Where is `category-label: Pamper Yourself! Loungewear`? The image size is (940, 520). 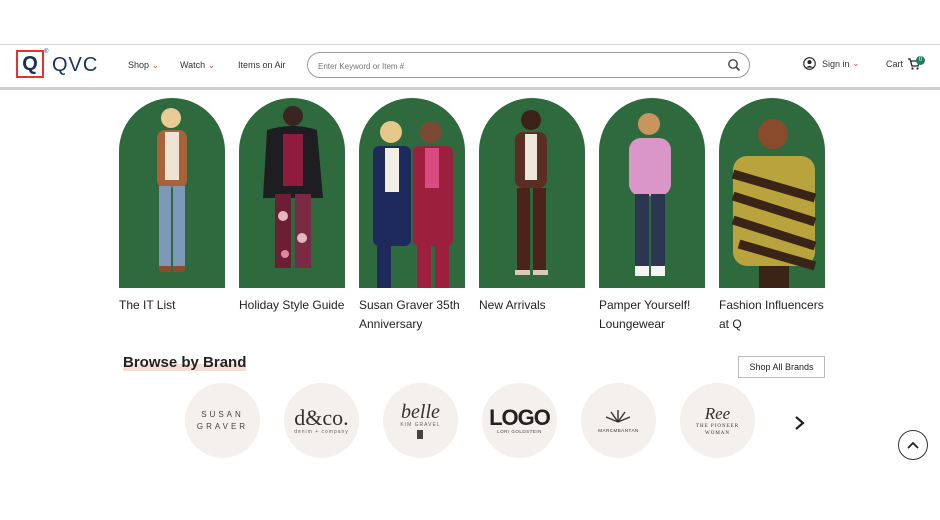
category-label: Pamper Yourself! Loungewear is located at coordinates (645, 314).